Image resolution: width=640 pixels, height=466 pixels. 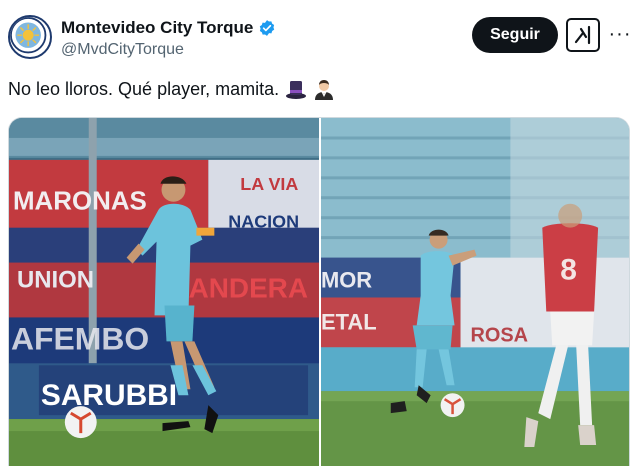 I want to click on verified-badge-icon, so click(x=267, y=28).